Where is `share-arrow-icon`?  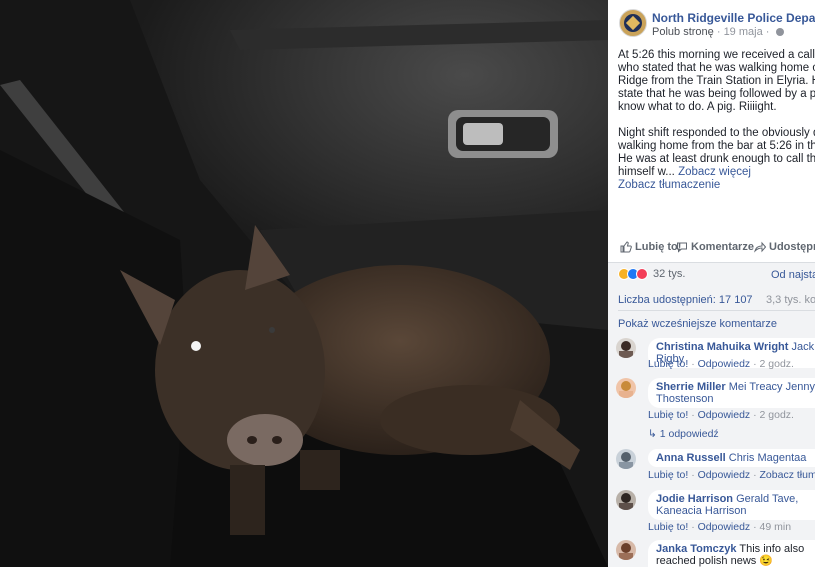
share-arrow-icon is located at coordinates (760, 247).